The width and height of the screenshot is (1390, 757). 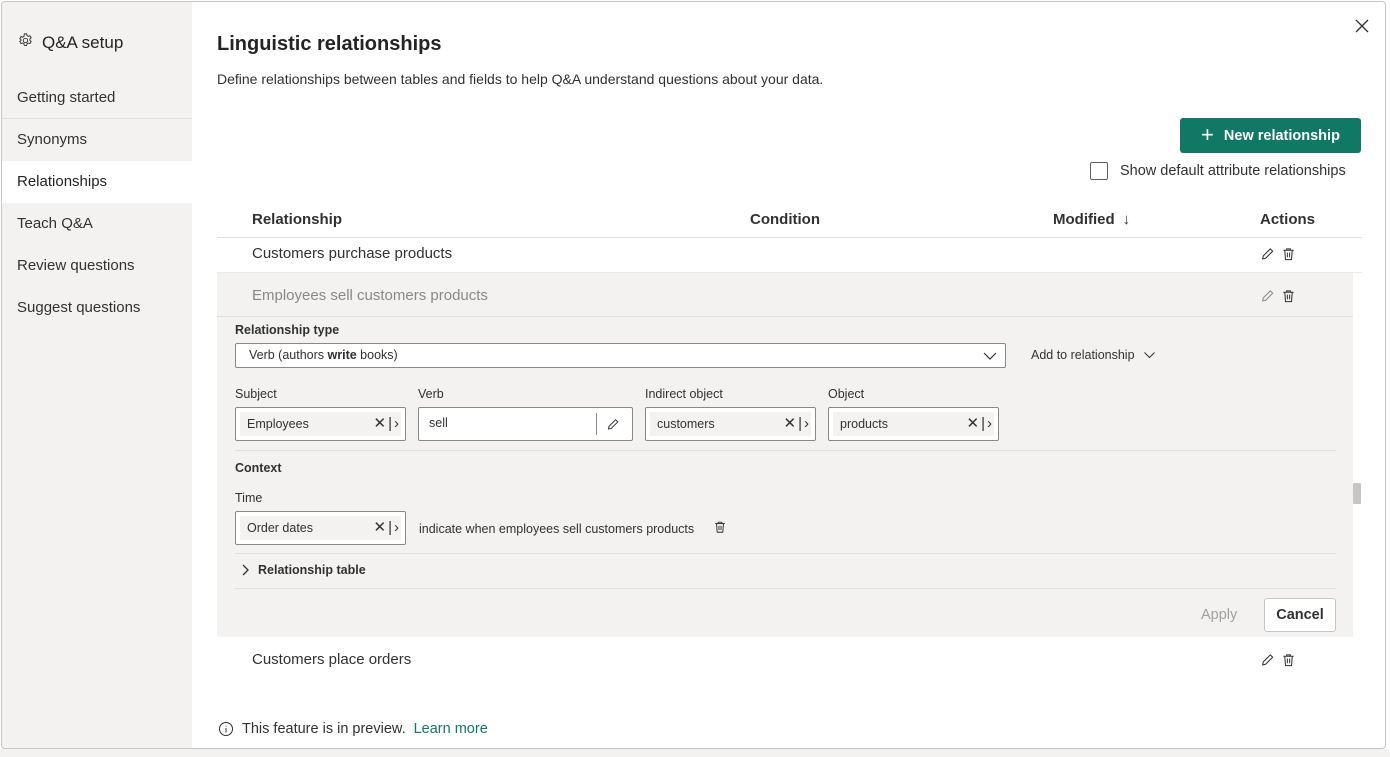 What do you see at coordinates (789, 237) in the screenshot?
I see `header-divider` at bounding box center [789, 237].